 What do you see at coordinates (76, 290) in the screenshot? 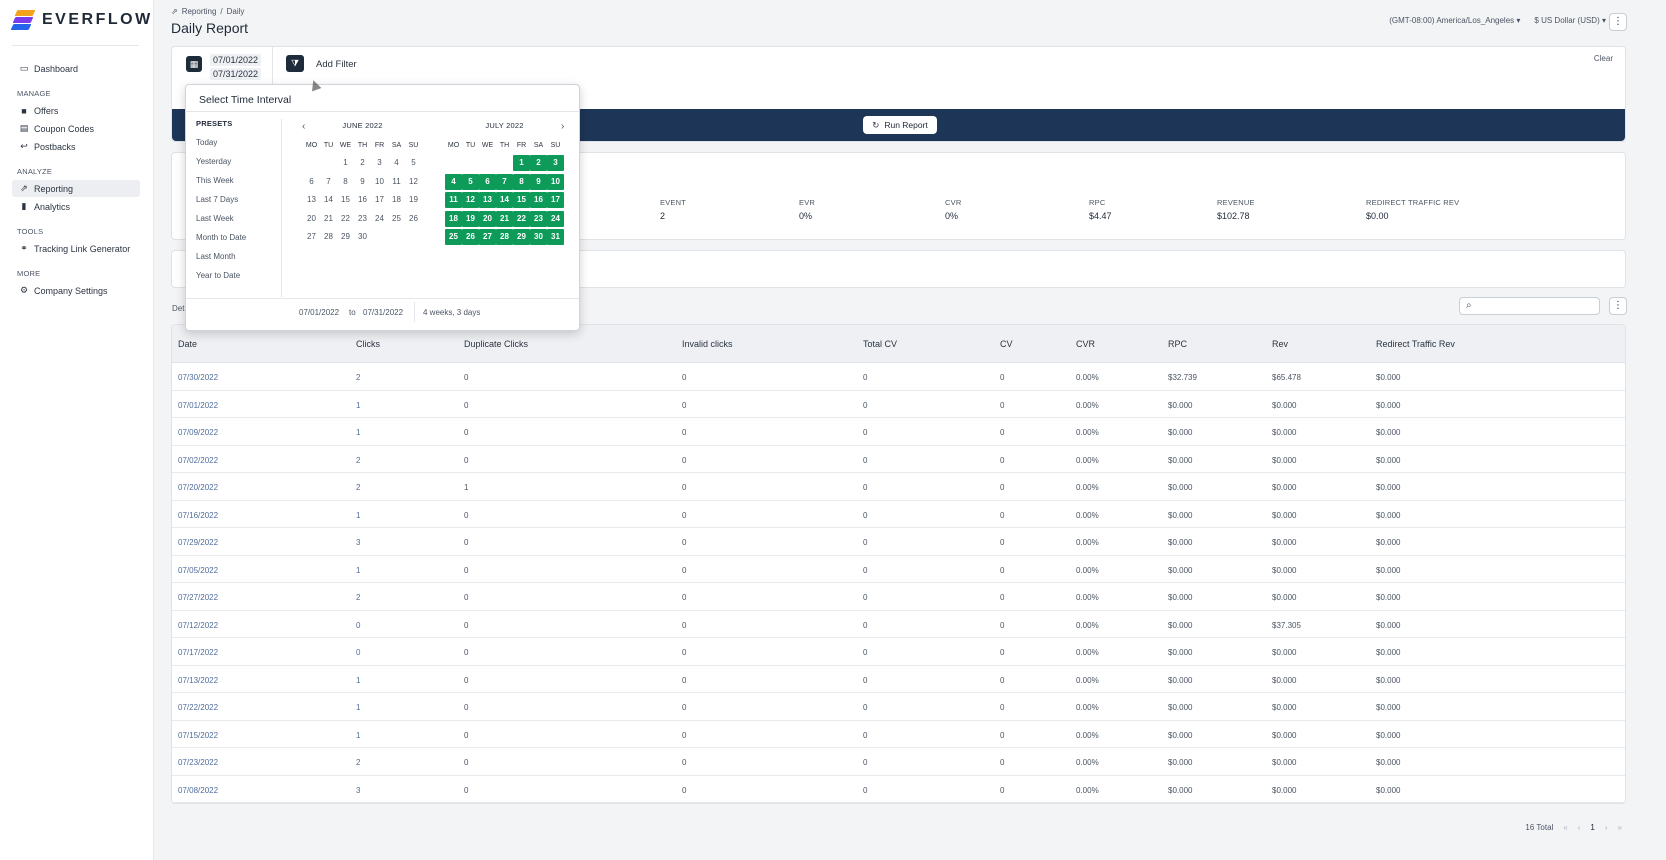
I see `sidebar-item-company-settings: ⚙ Company Settings` at bounding box center [76, 290].